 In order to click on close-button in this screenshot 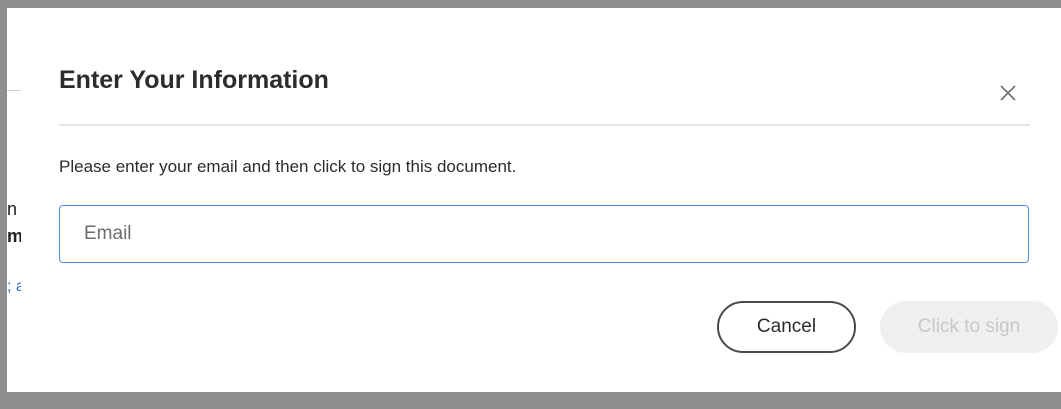, I will do `click(1008, 93)`.